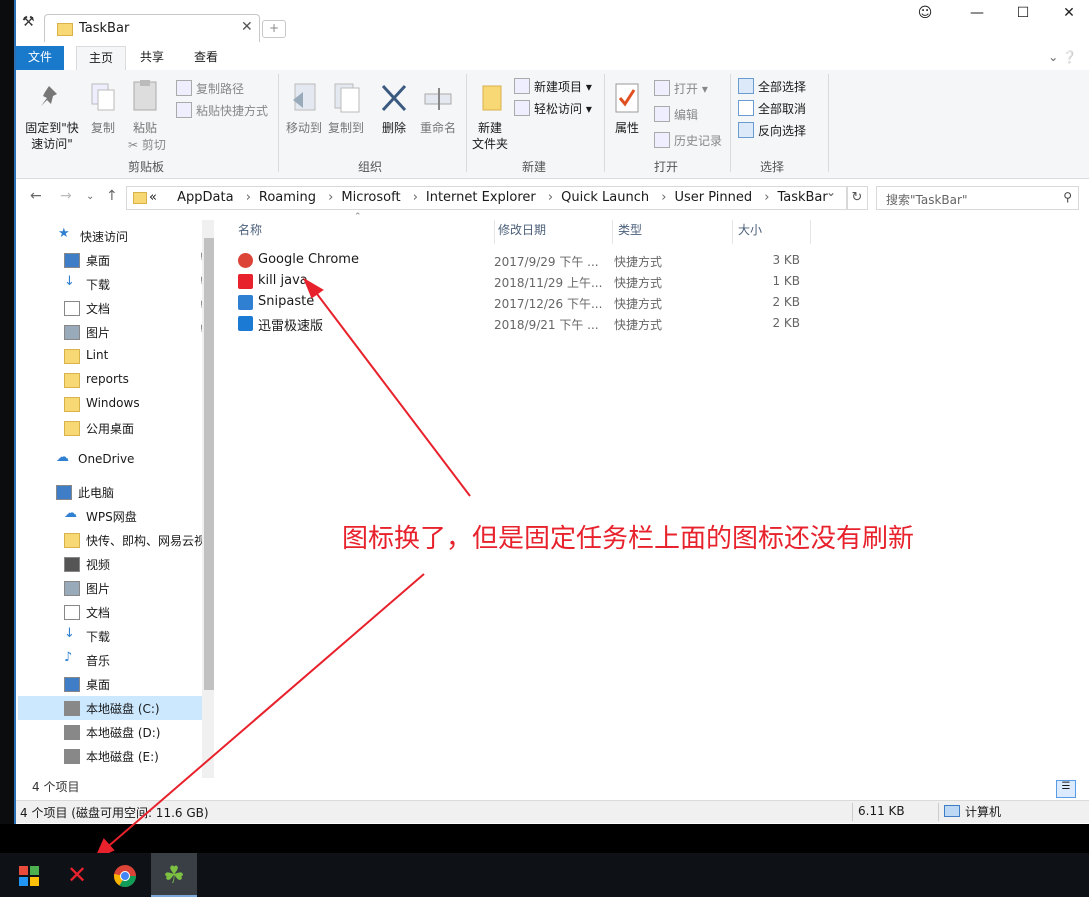 The width and height of the screenshot is (1089, 897). Describe the element at coordinates (544, 875) in the screenshot. I see `taskbar: ✕ ☘` at that location.